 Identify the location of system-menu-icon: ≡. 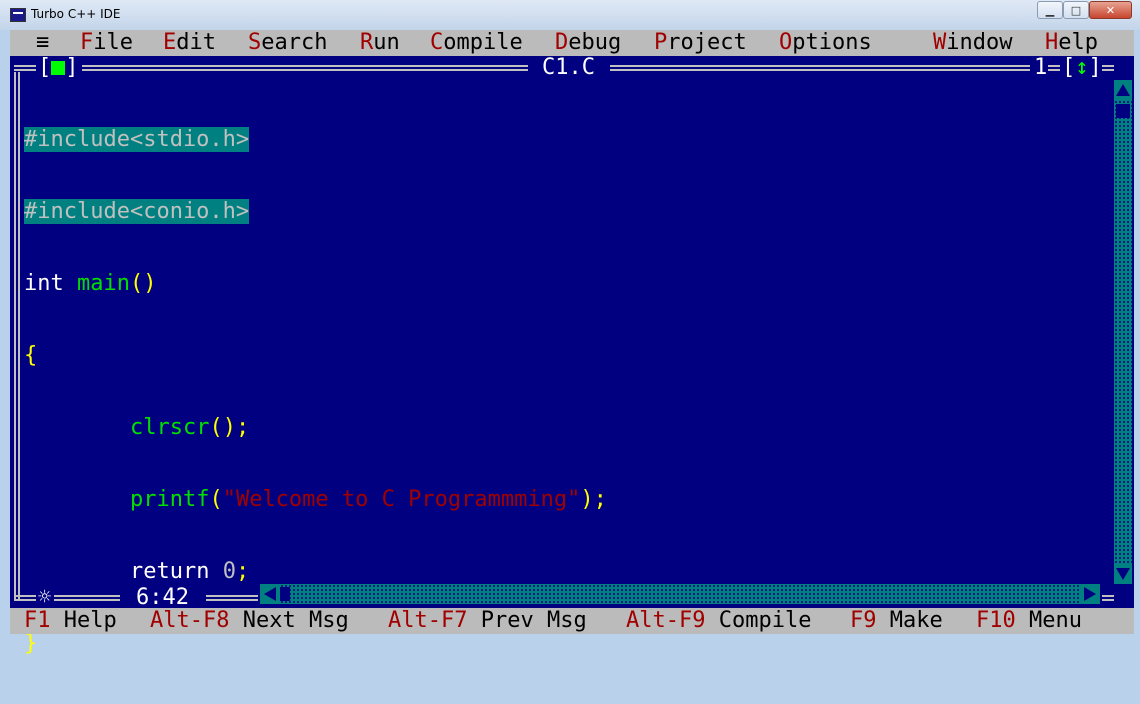
(42, 43).